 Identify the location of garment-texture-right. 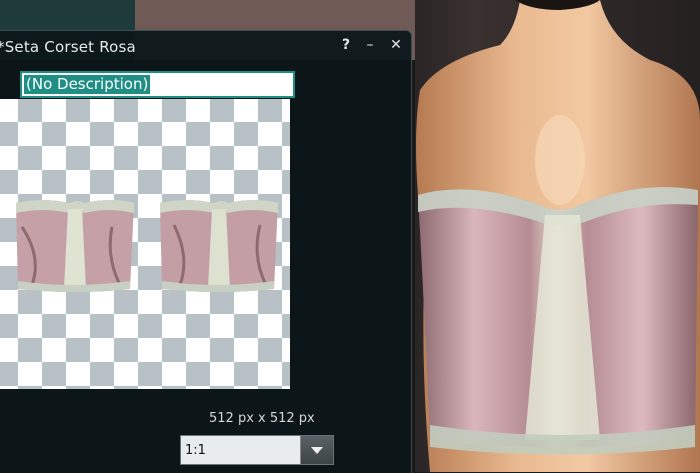
(219, 246).